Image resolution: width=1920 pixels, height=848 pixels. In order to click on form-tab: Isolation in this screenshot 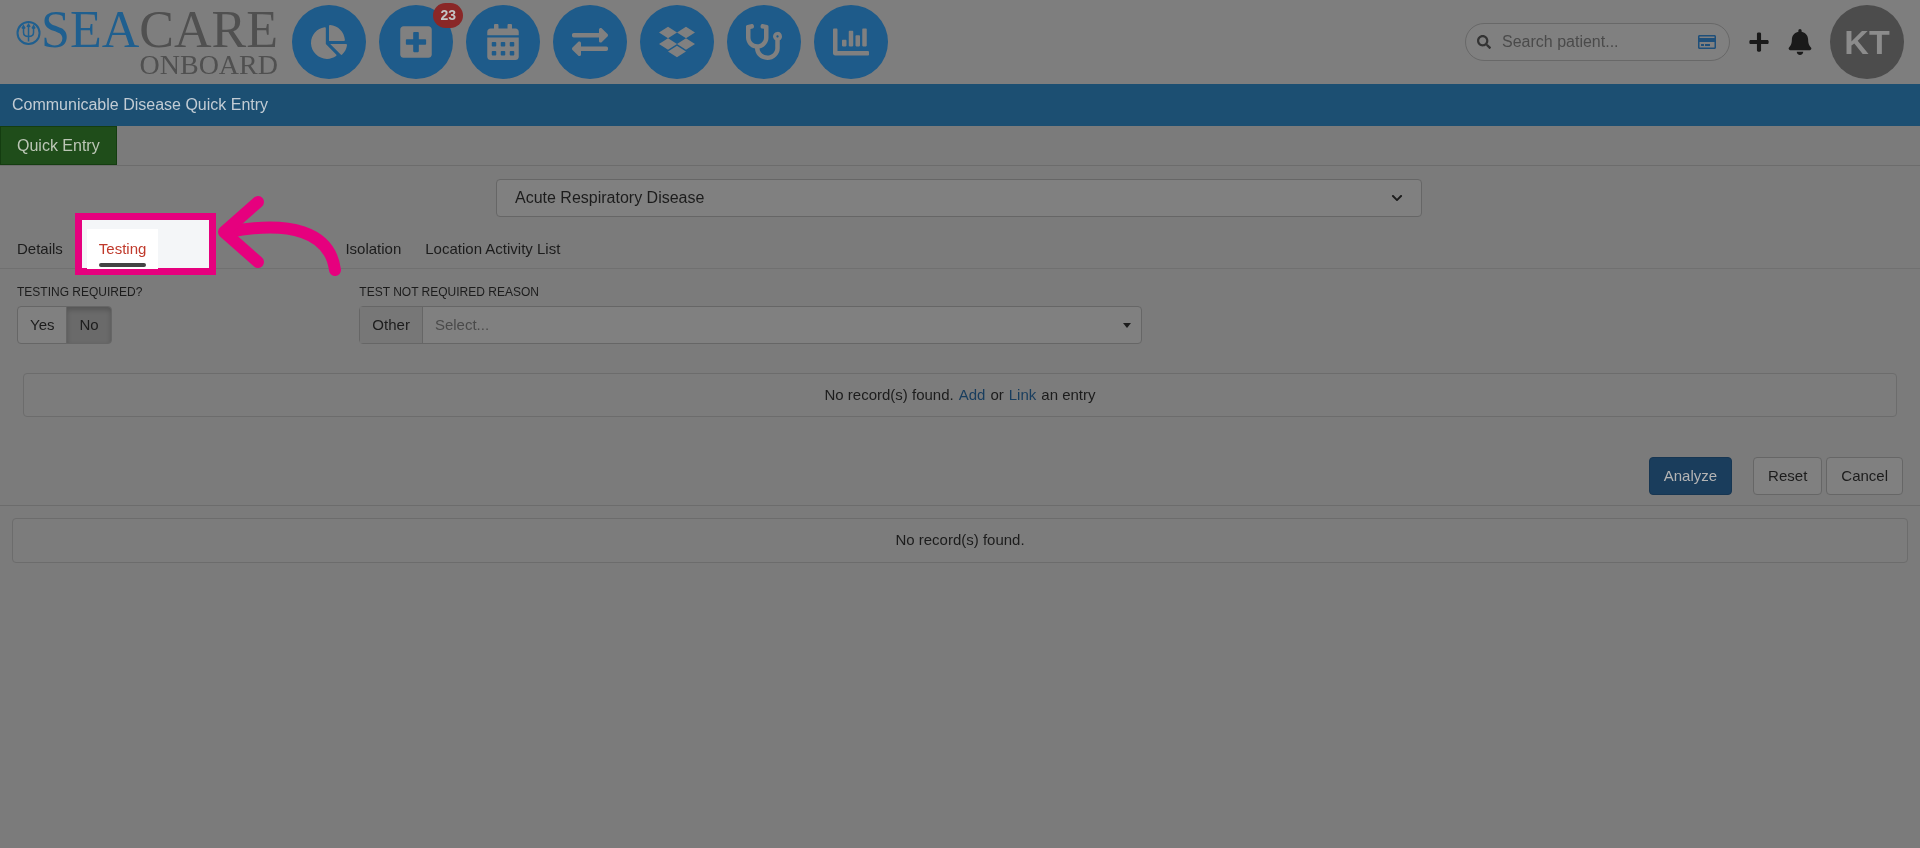, I will do `click(373, 249)`.